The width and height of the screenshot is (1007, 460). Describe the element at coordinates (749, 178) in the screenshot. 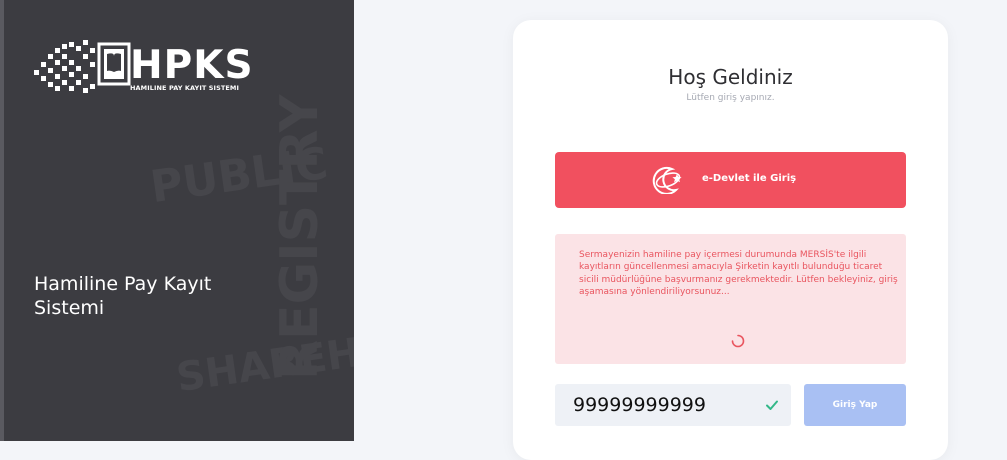

I see `edevlet-login-label: e-Devlet ile Giriş` at that location.